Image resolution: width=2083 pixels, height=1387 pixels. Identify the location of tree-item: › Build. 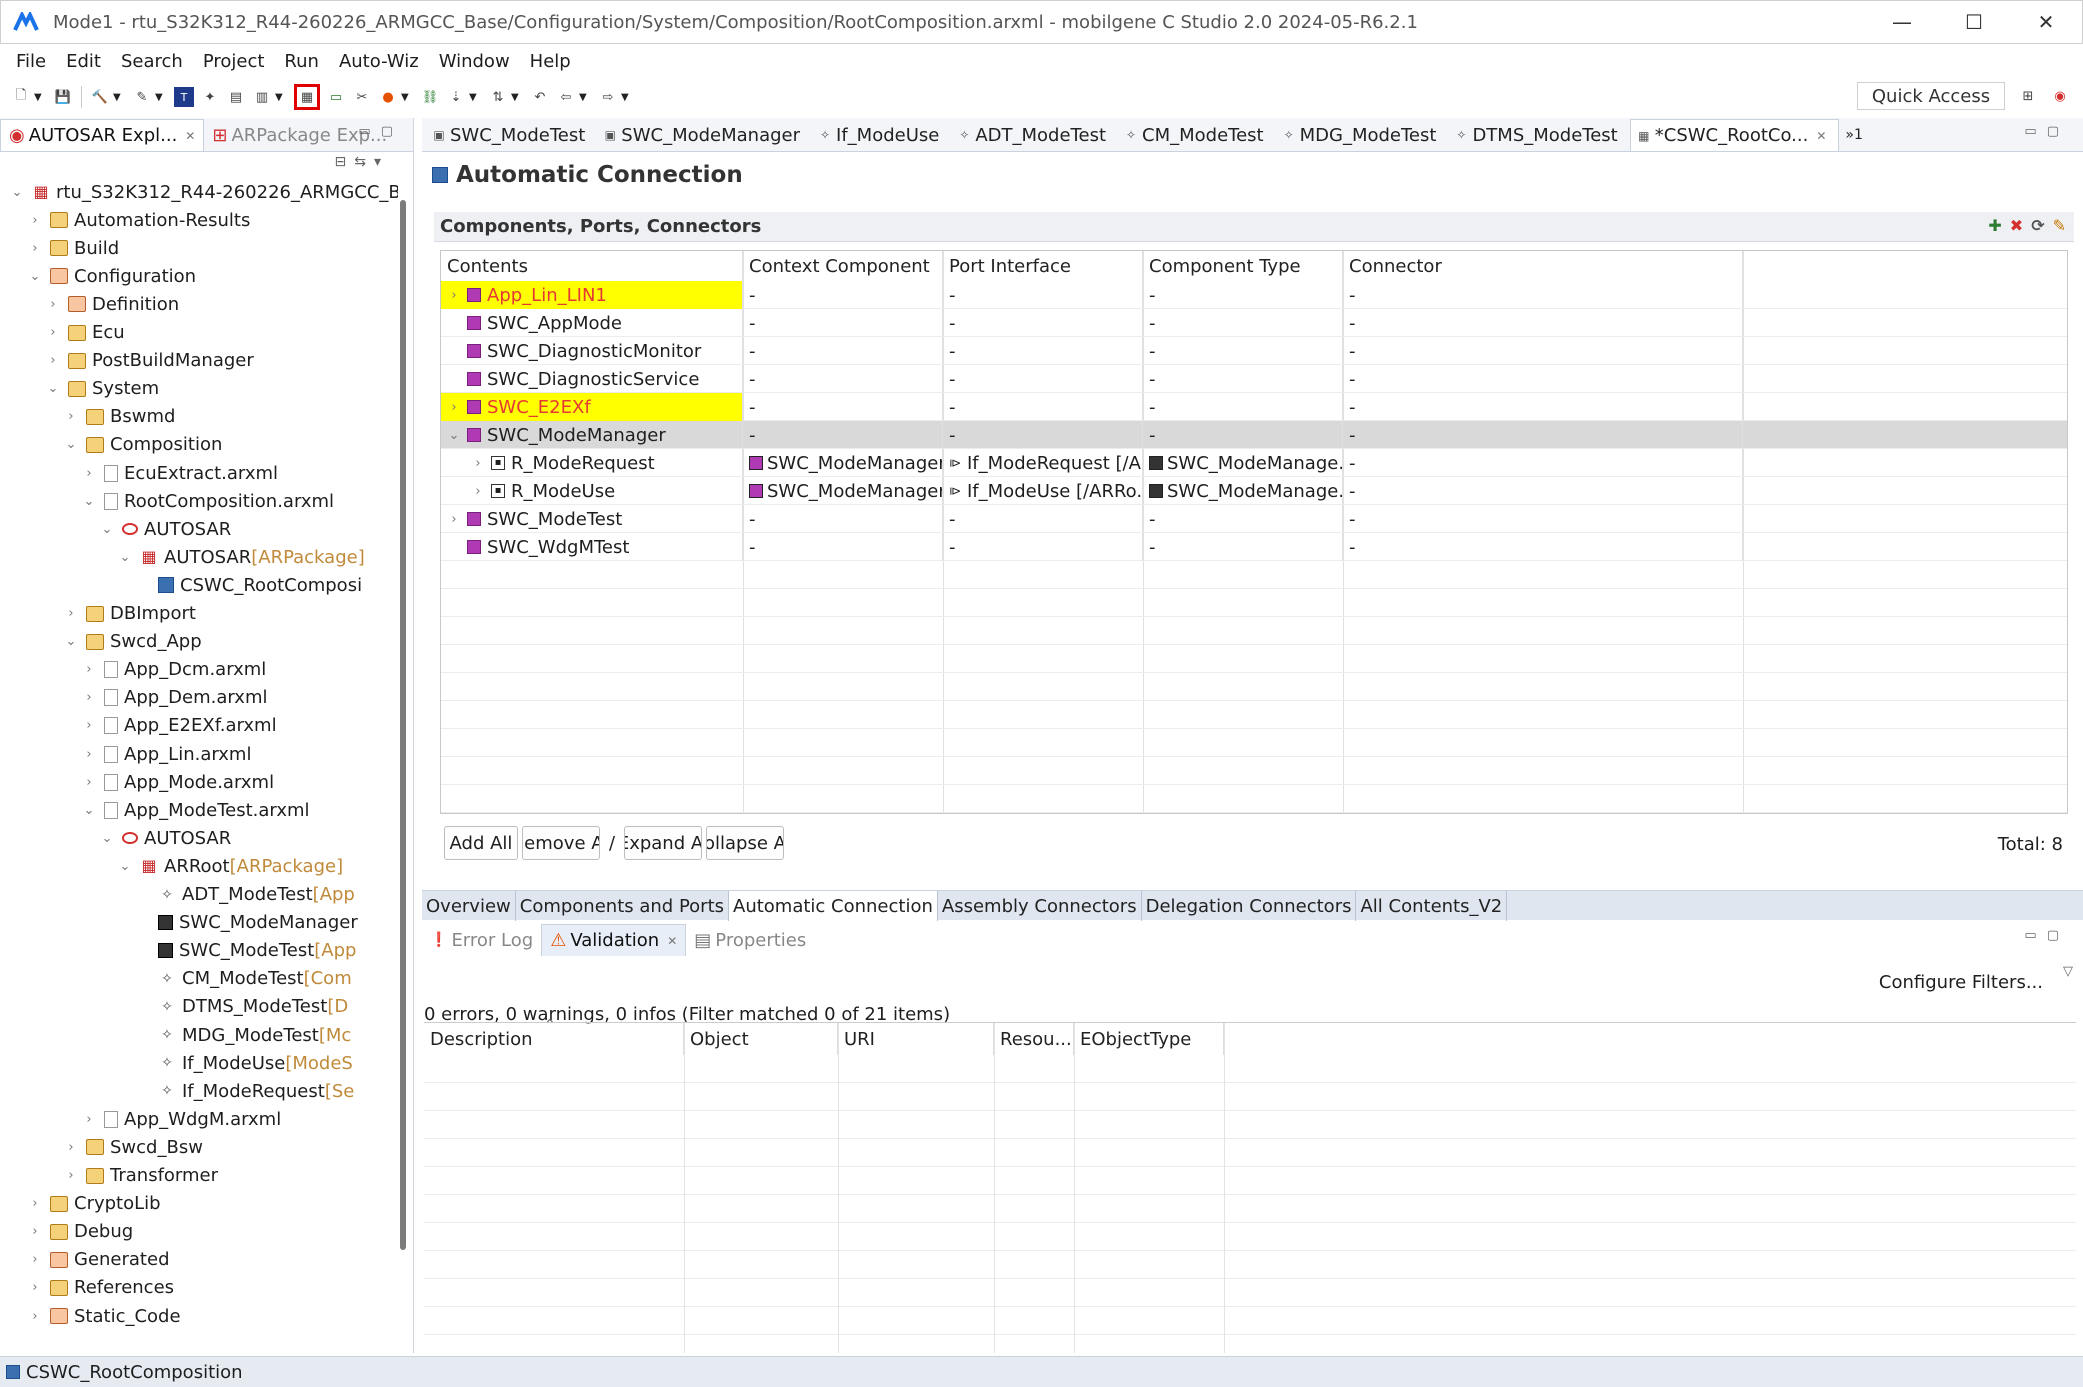
(73, 248).